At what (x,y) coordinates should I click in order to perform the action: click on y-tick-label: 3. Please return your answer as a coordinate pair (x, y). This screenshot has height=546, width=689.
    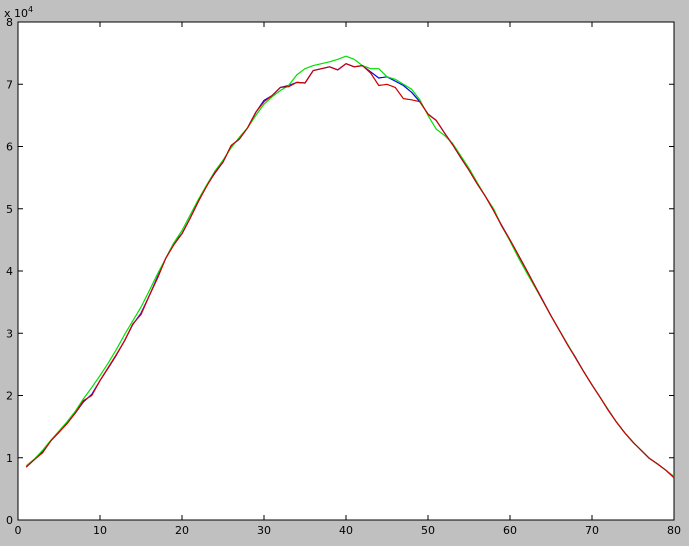
    Looking at the image, I should click on (9, 333).